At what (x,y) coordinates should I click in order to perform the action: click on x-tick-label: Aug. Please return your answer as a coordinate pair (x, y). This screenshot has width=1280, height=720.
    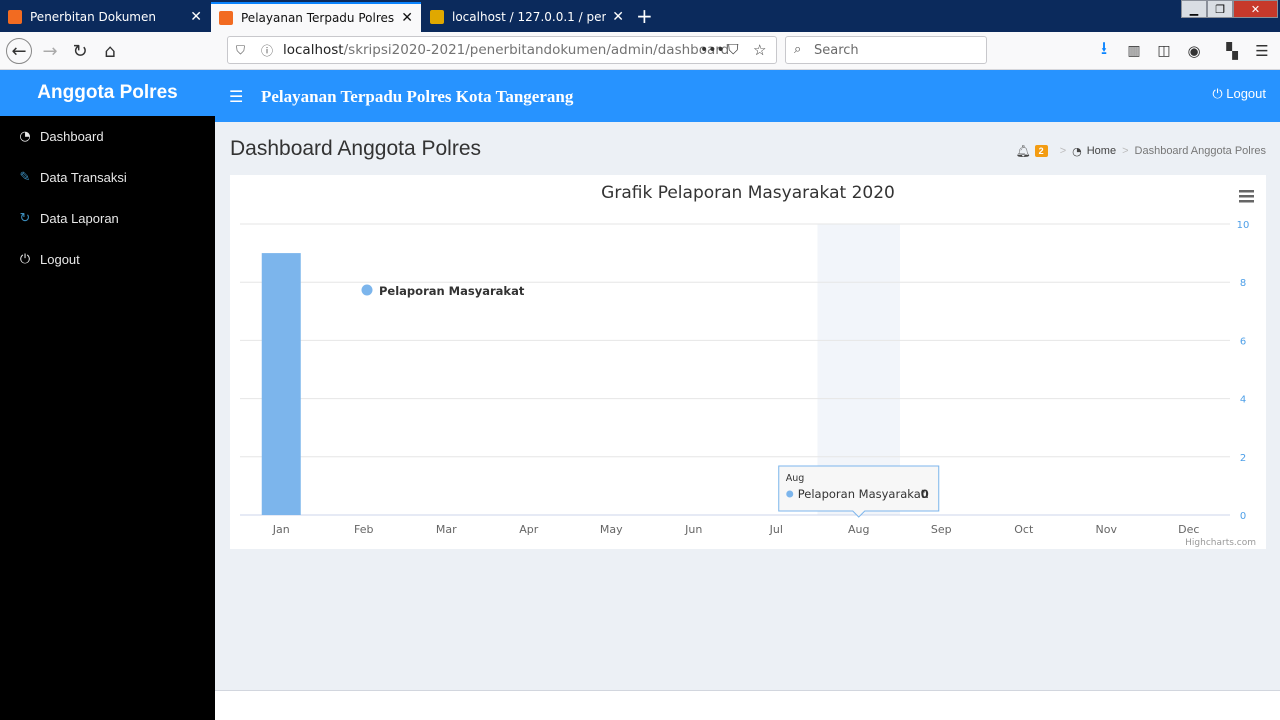
    Looking at the image, I should click on (858, 529).